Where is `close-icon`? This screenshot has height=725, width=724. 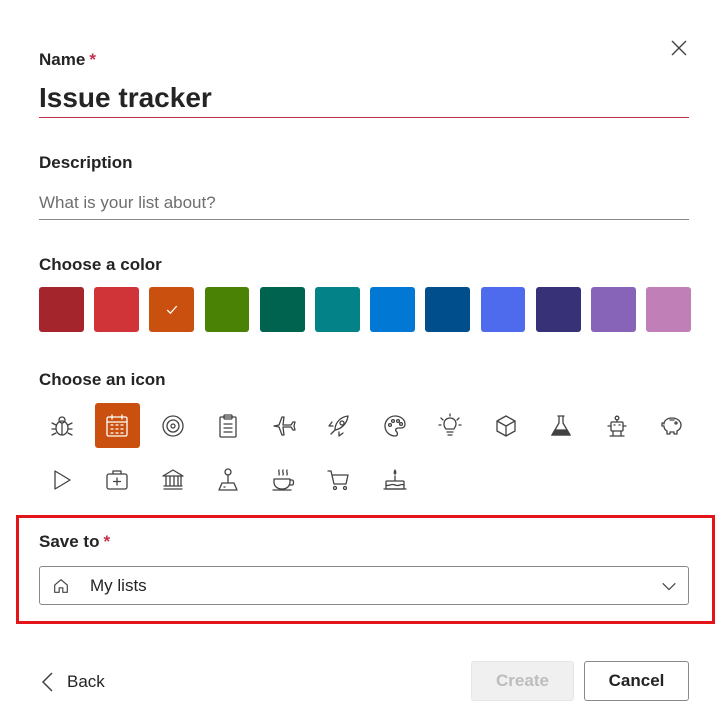 close-icon is located at coordinates (679, 48).